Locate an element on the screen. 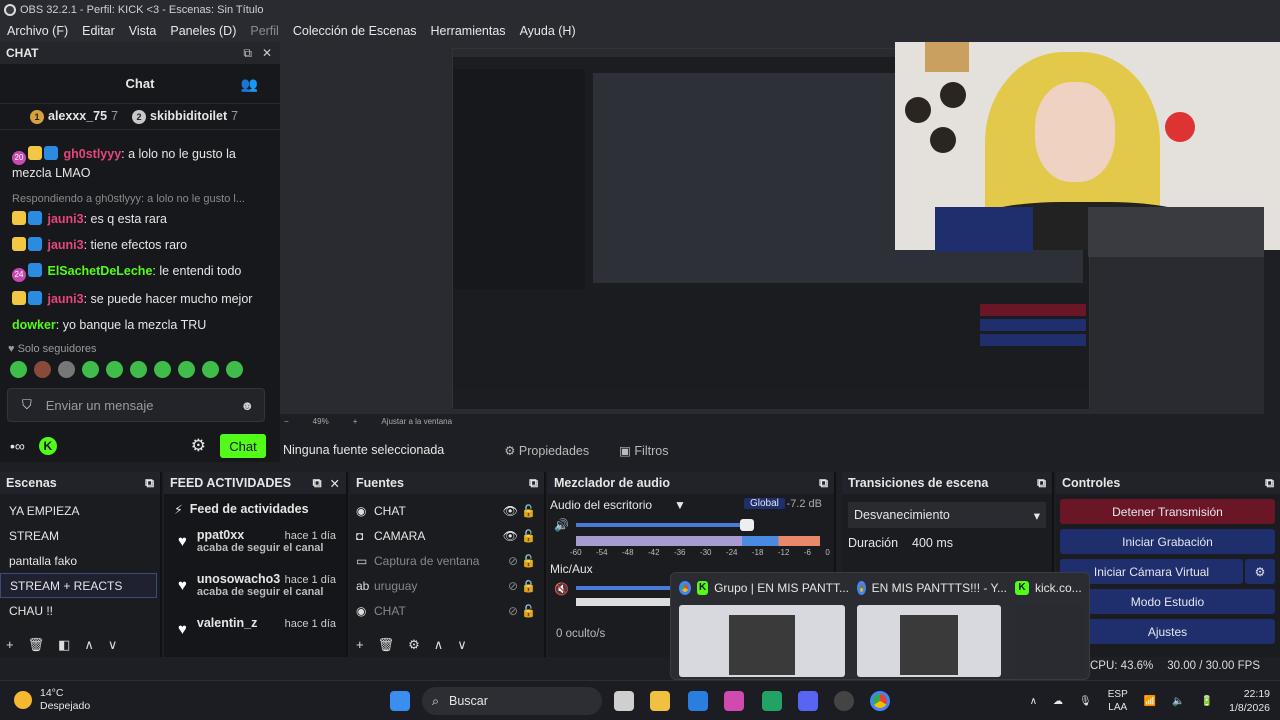 This screenshot has width=1280, height=720. volume-icon: 🔈 is located at coordinates (1178, 701).